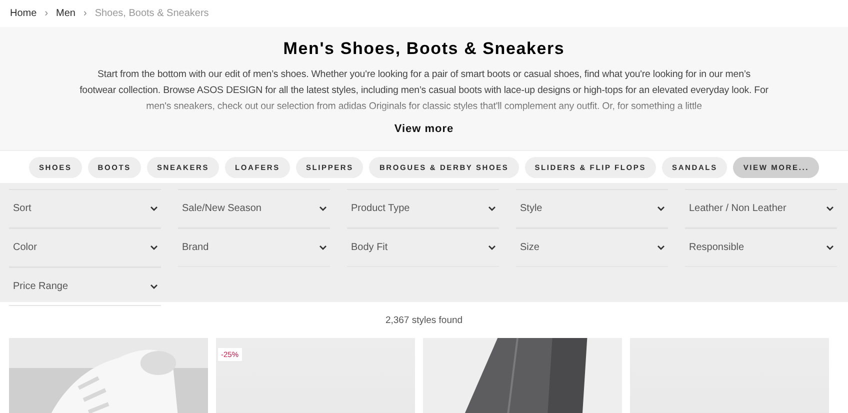 The image size is (848, 413). I want to click on breadcrumb-link: Men, so click(66, 13).